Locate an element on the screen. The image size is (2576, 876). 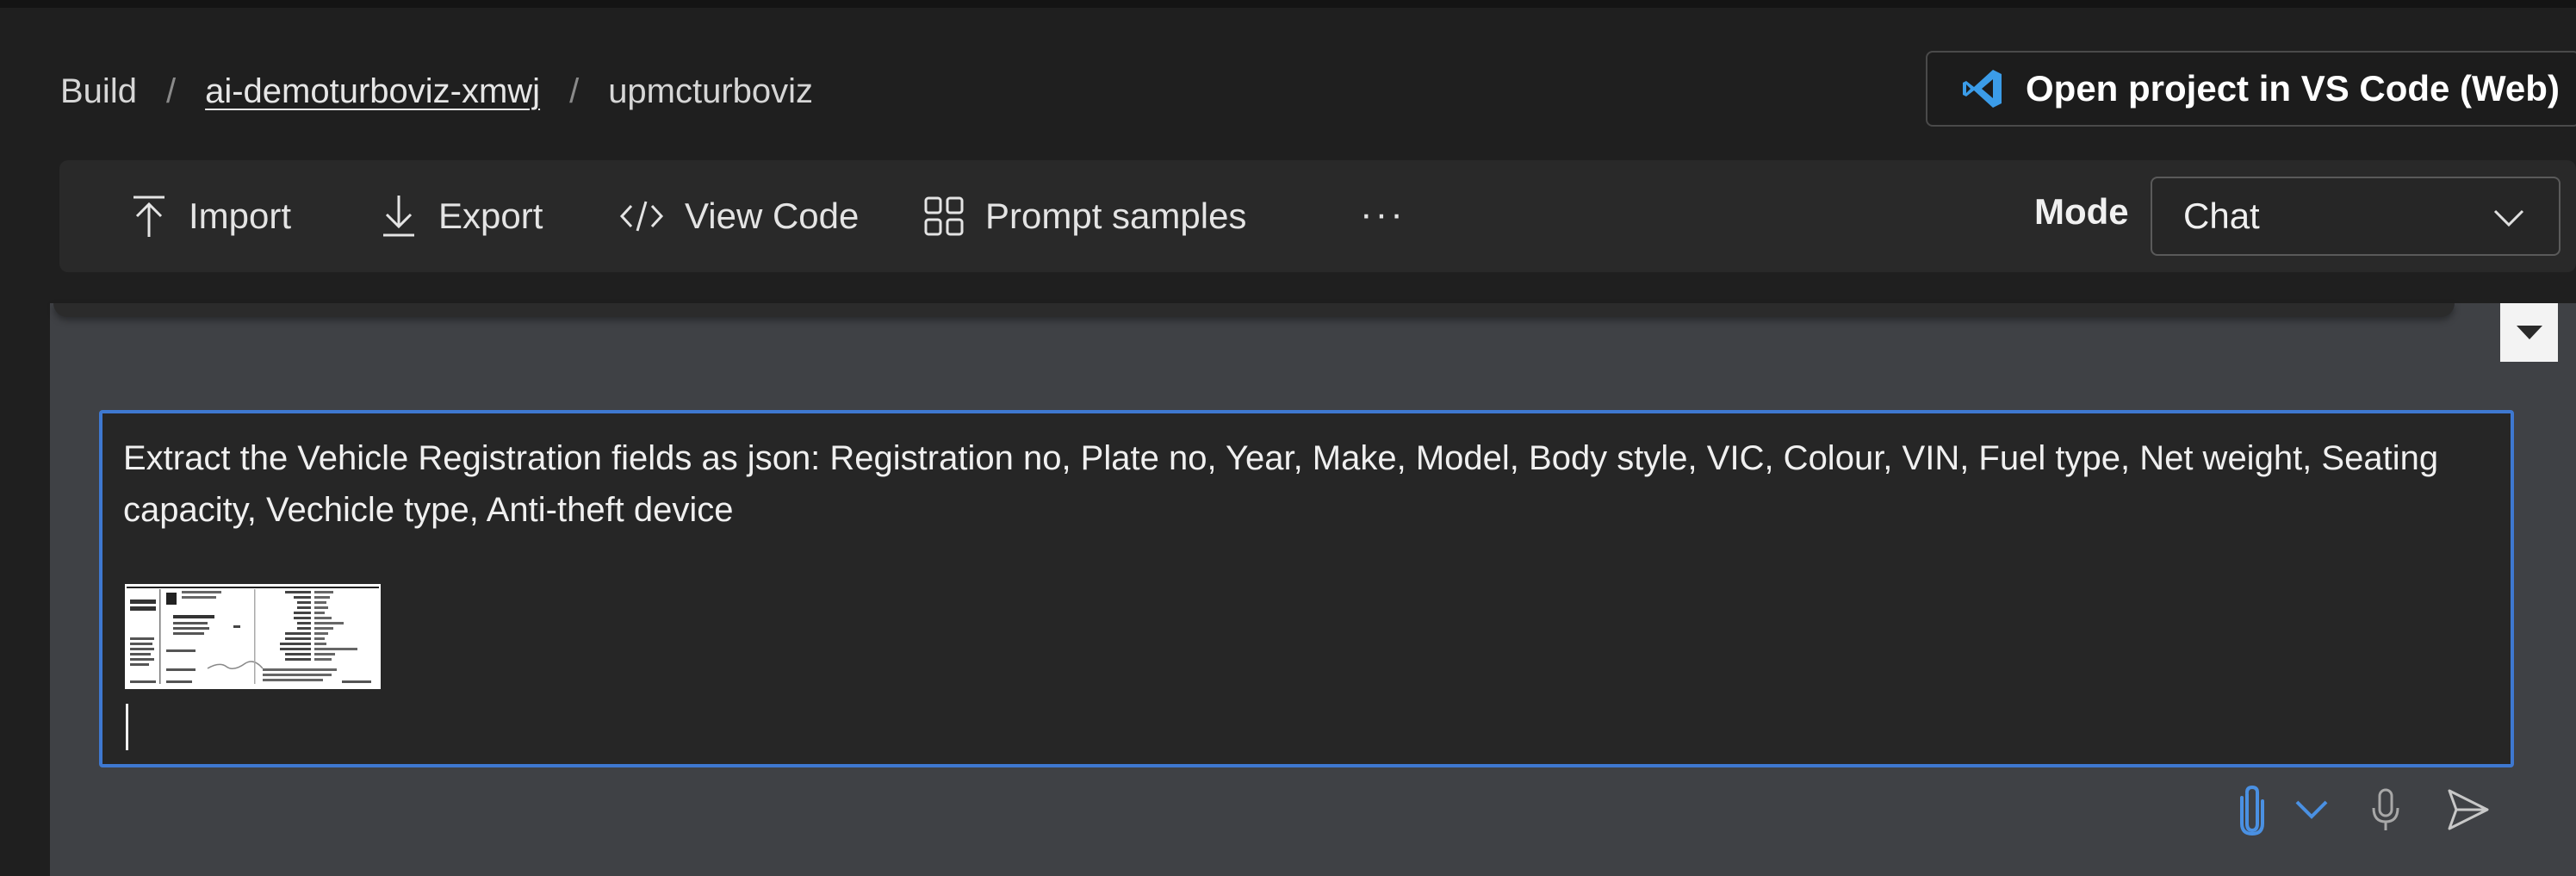
microphone-button is located at coordinates (2385, 811).